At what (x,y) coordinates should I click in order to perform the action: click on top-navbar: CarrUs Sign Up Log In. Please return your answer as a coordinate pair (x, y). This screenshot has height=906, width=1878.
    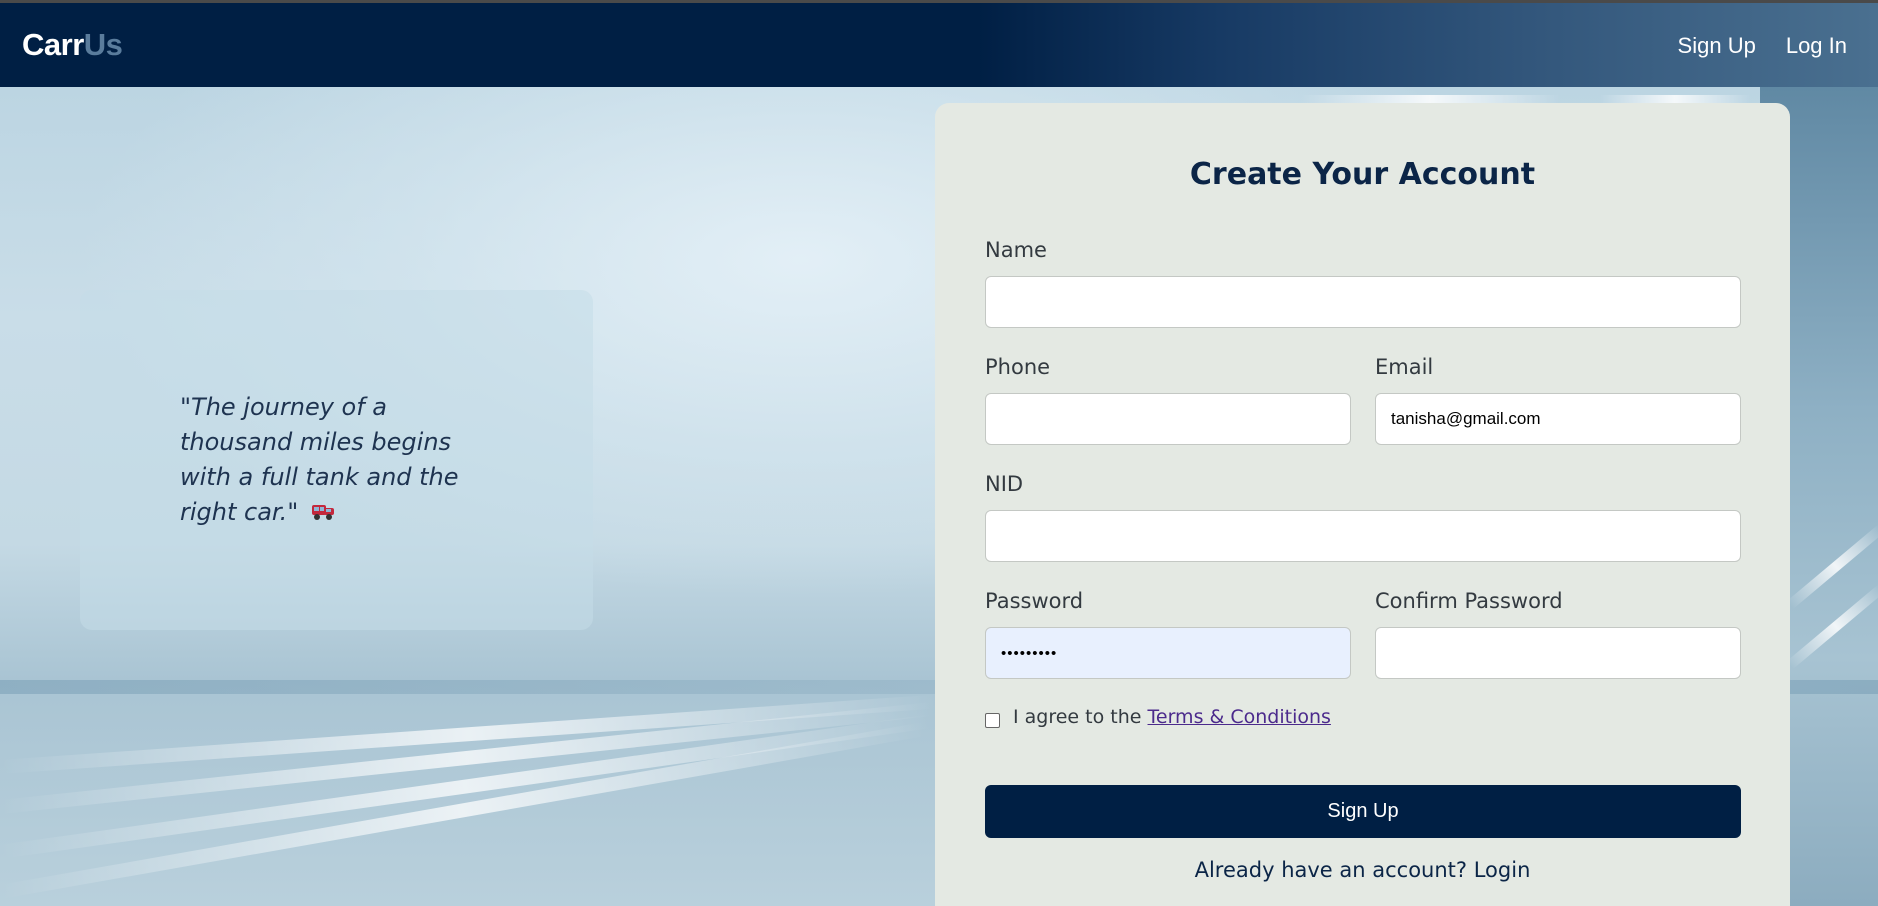
    Looking at the image, I should click on (939, 43).